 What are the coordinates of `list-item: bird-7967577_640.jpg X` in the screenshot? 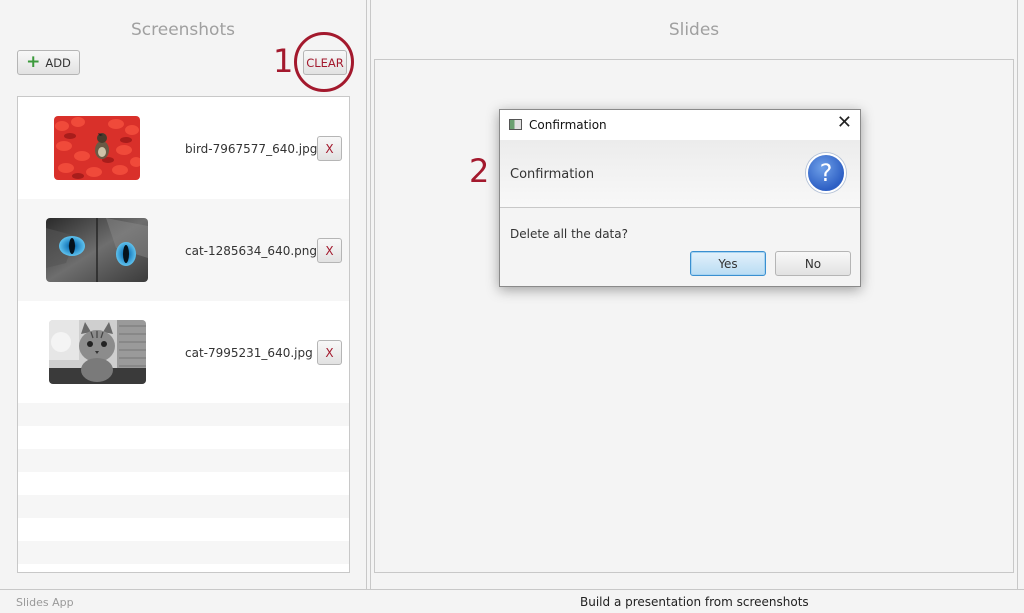 It's located at (183, 148).